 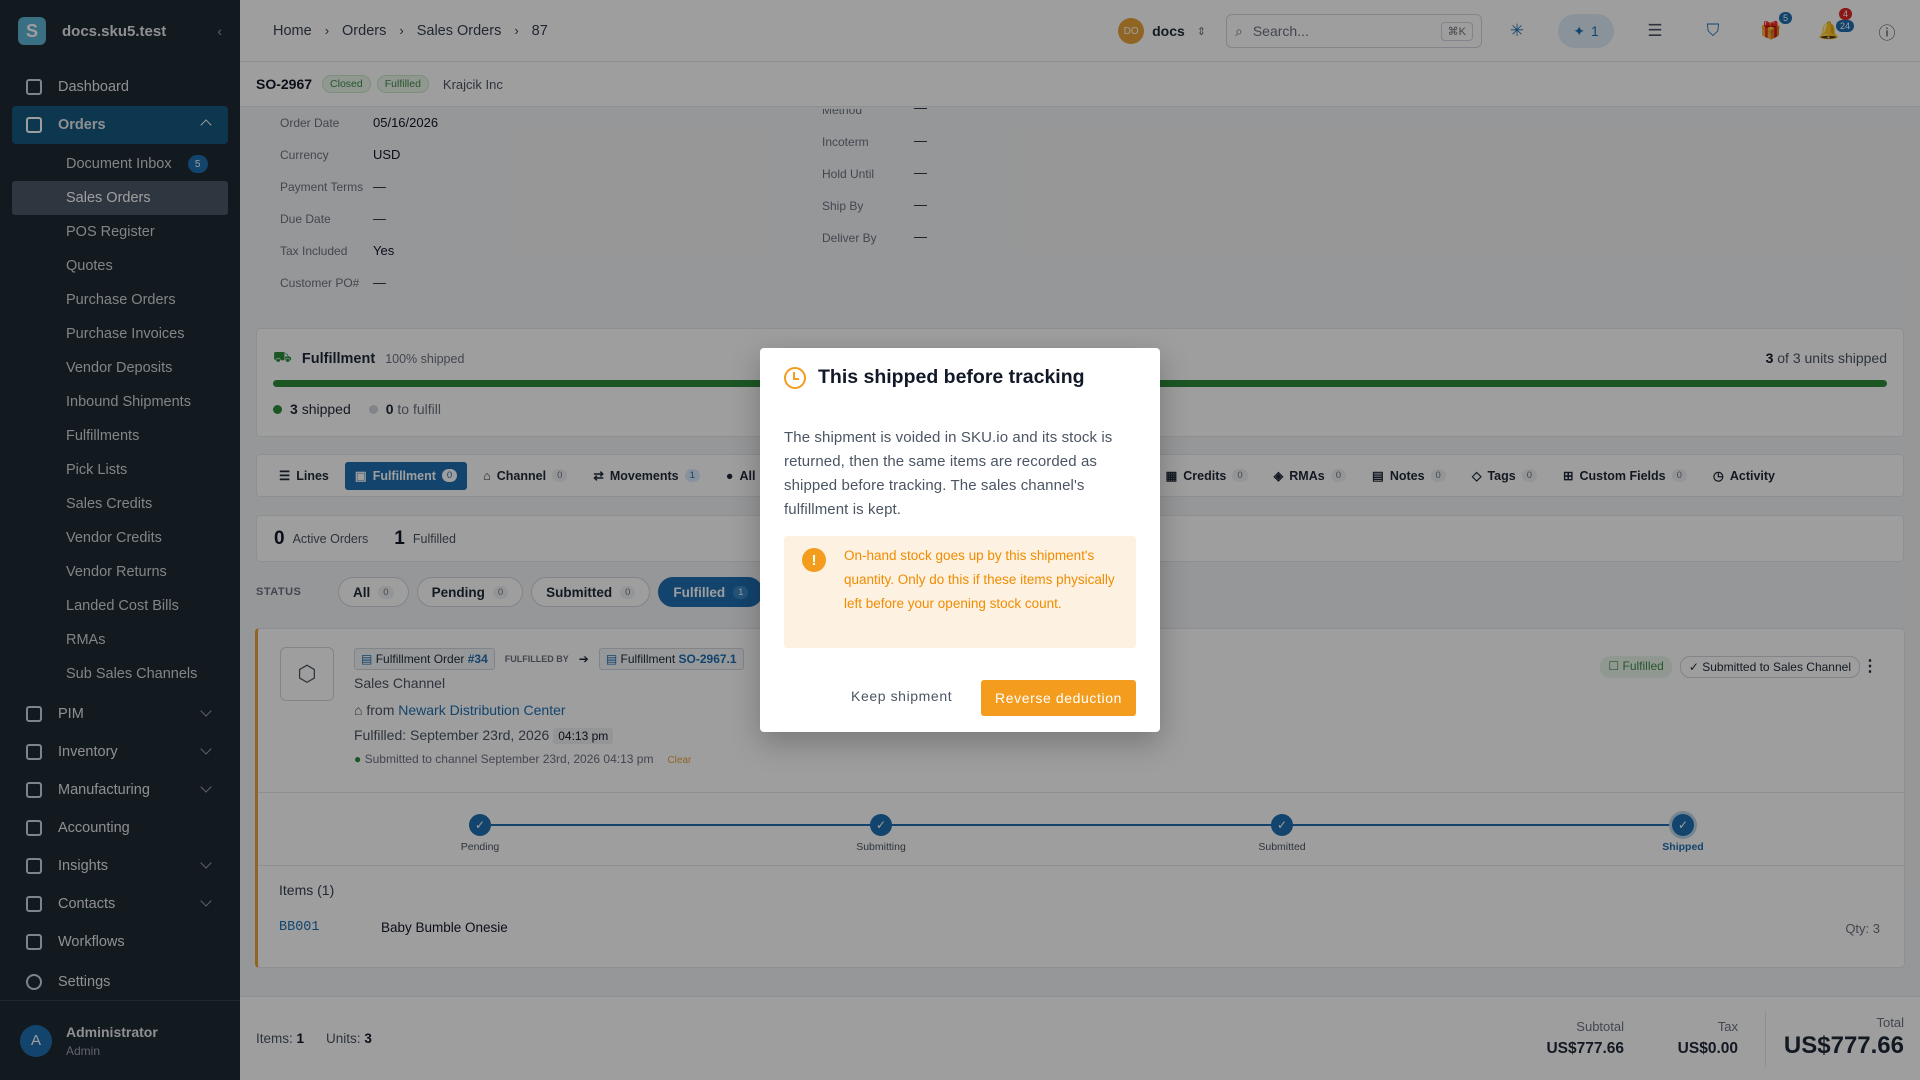 What do you see at coordinates (795, 377) in the screenshot?
I see `clock-icon` at bounding box center [795, 377].